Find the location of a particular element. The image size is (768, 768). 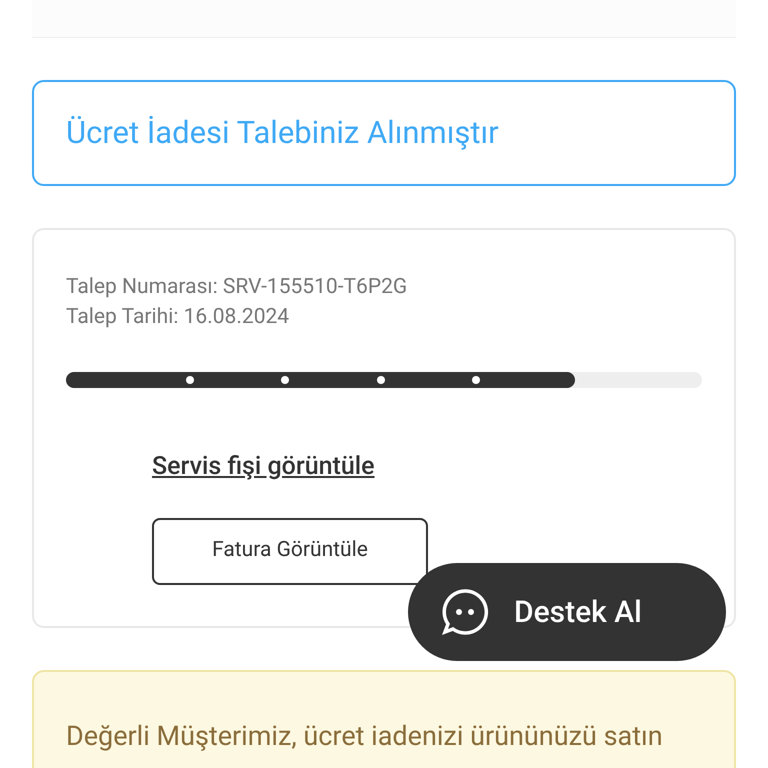

chat-bubble-icon is located at coordinates (465, 612).